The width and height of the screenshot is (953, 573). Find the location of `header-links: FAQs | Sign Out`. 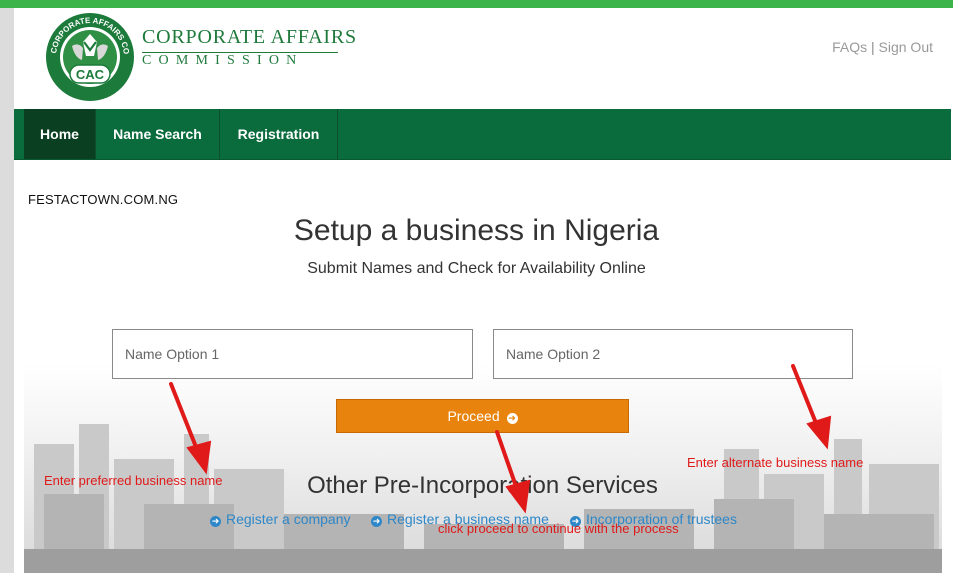

header-links: FAQs | Sign Out is located at coordinates (882, 47).